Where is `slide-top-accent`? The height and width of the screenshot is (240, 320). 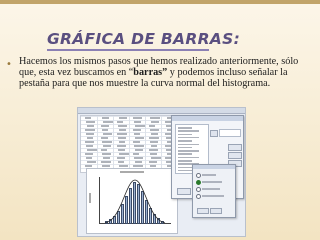
slide-top-accent is located at coordinates (160, 2).